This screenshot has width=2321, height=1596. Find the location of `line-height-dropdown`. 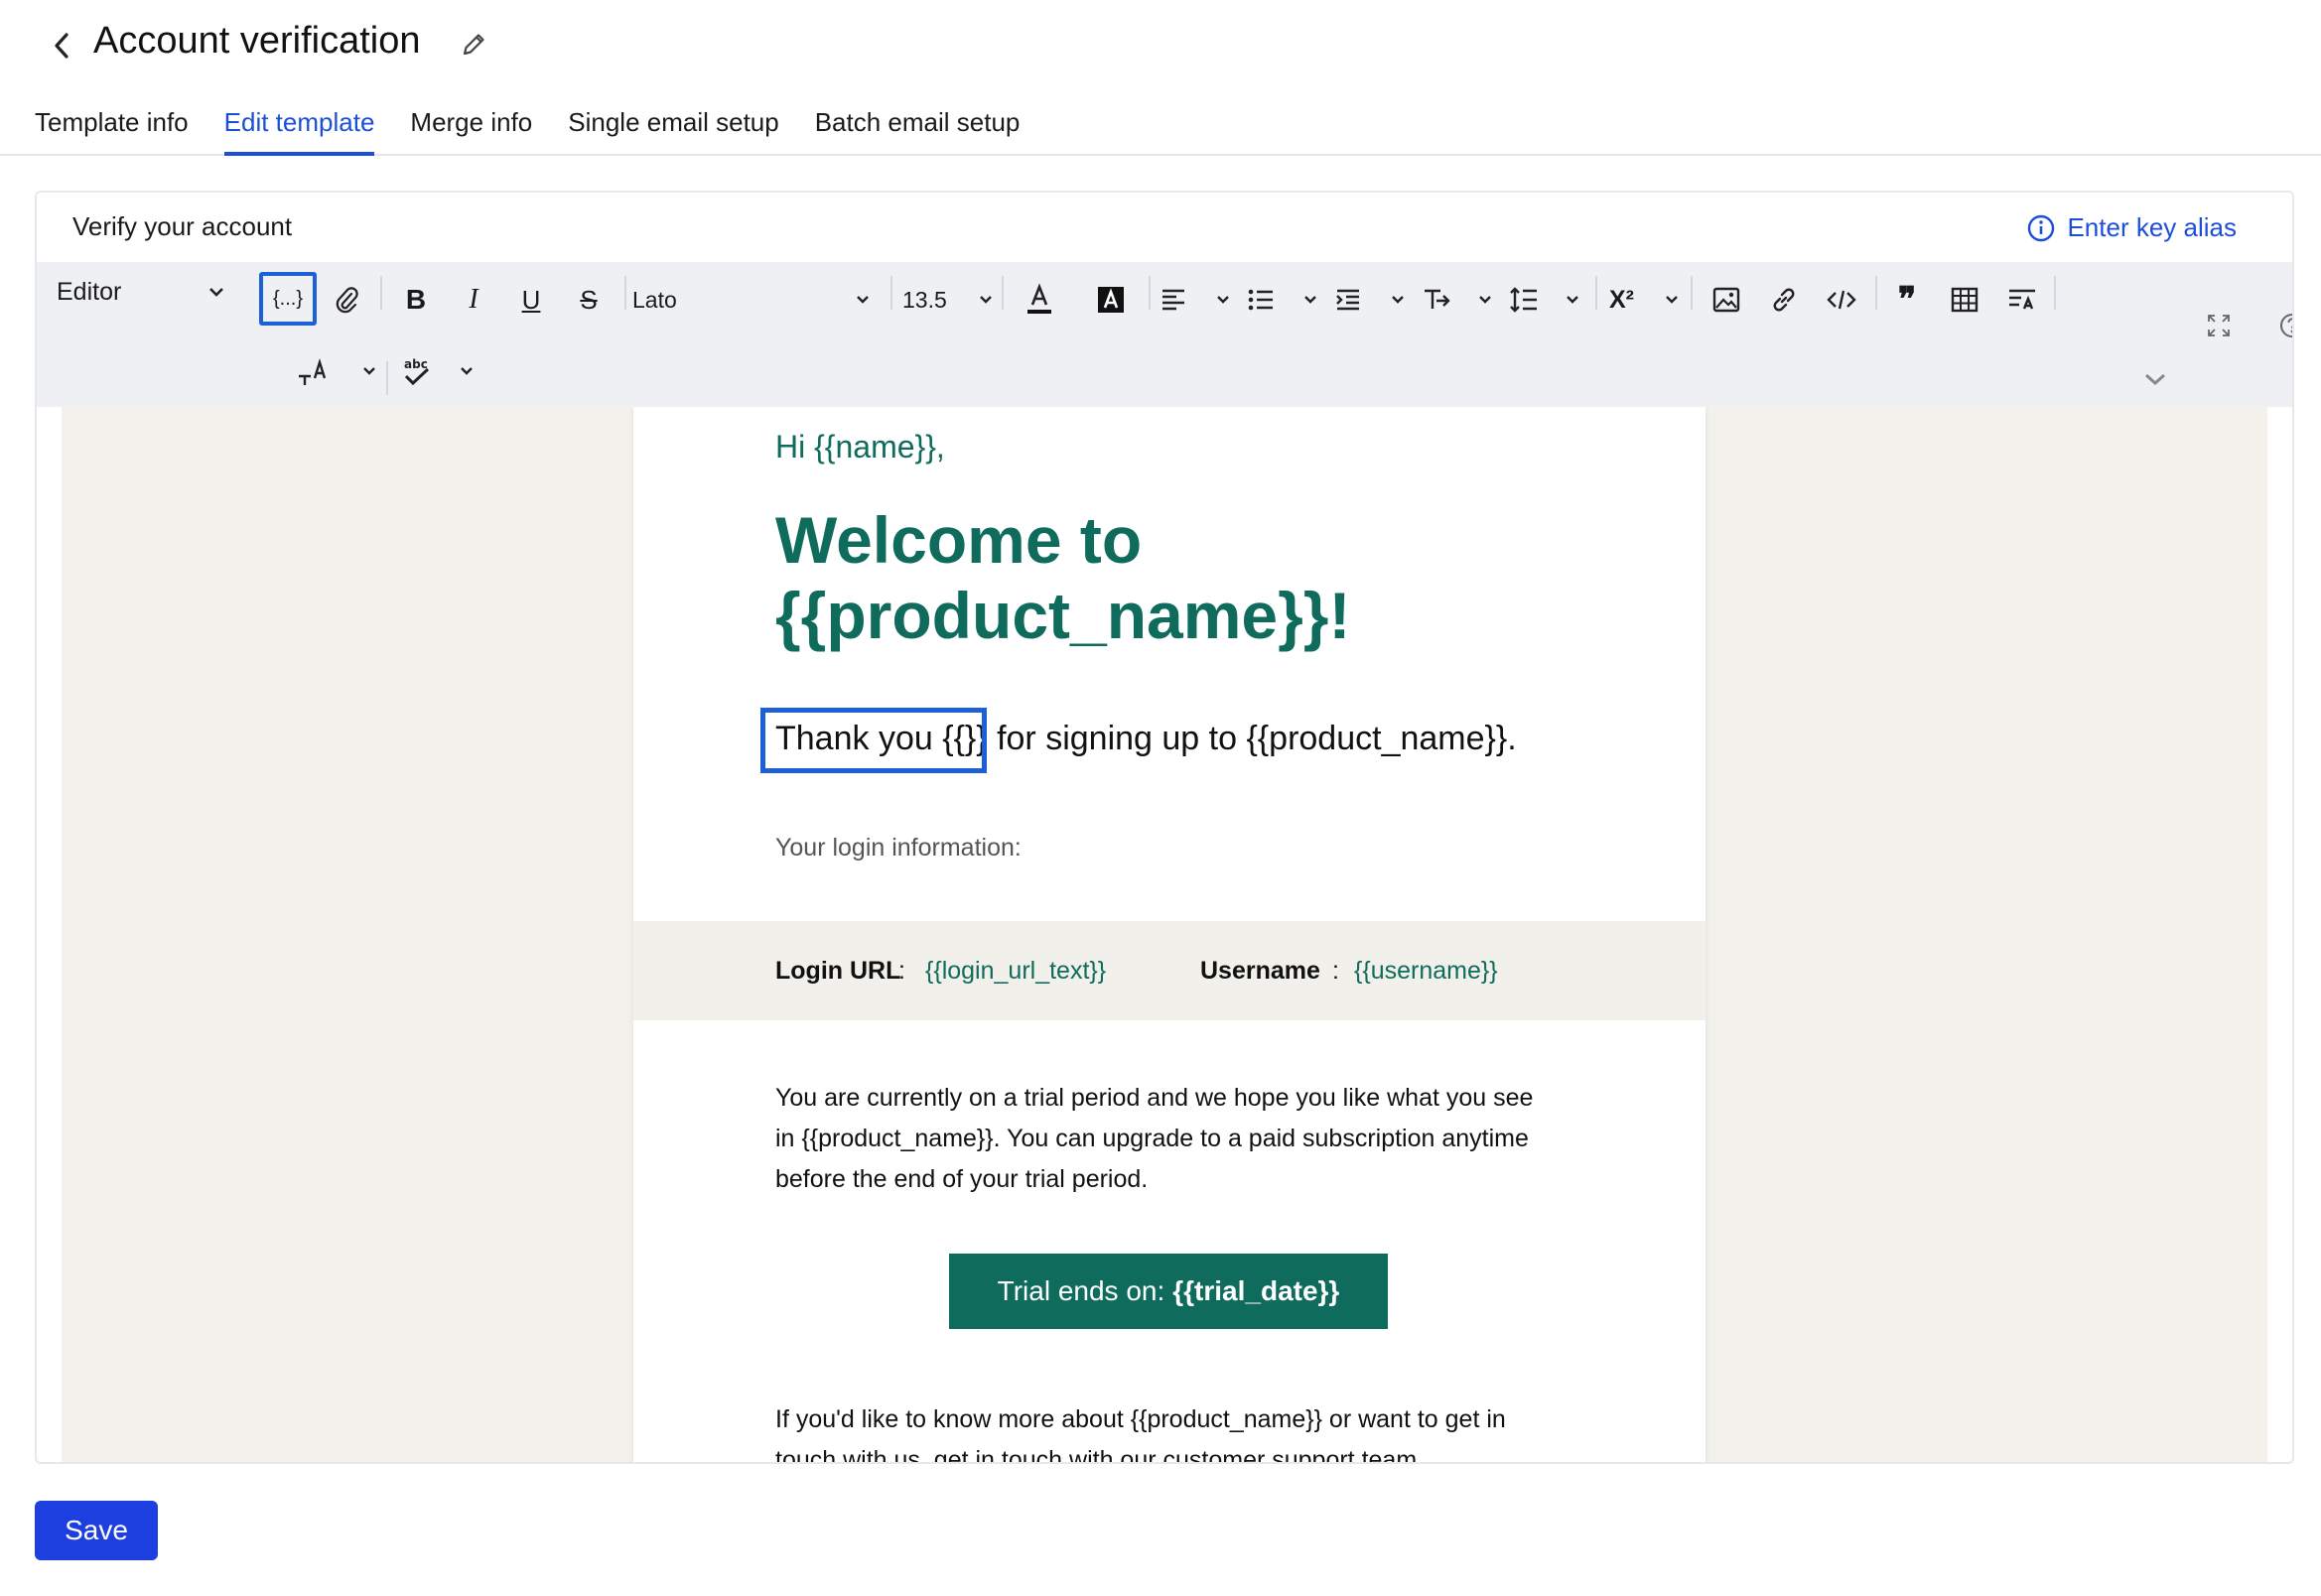

line-height-dropdown is located at coordinates (1544, 300).